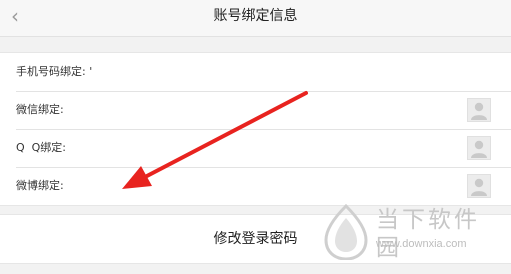 This screenshot has width=511, height=274. Describe the element at coordinates (255, 72) in the screenshot. I see `binding-row-phone: 手机号码绑定: '` at that location.